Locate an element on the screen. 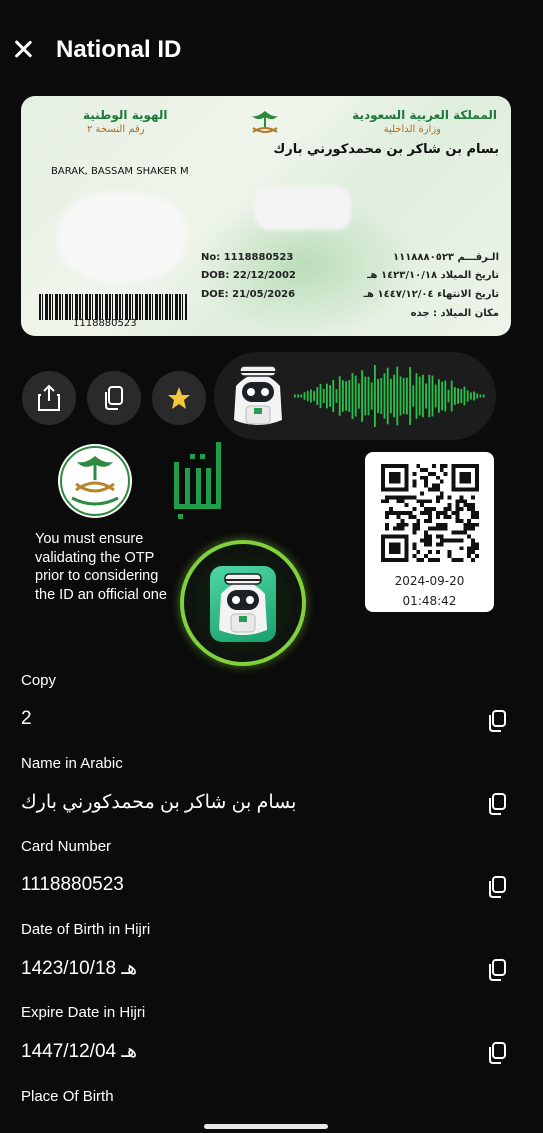 Image resolution: width=543 pixels, height=1133 pixels. field-label-copy: Copy is located at coordinates (39, 680).